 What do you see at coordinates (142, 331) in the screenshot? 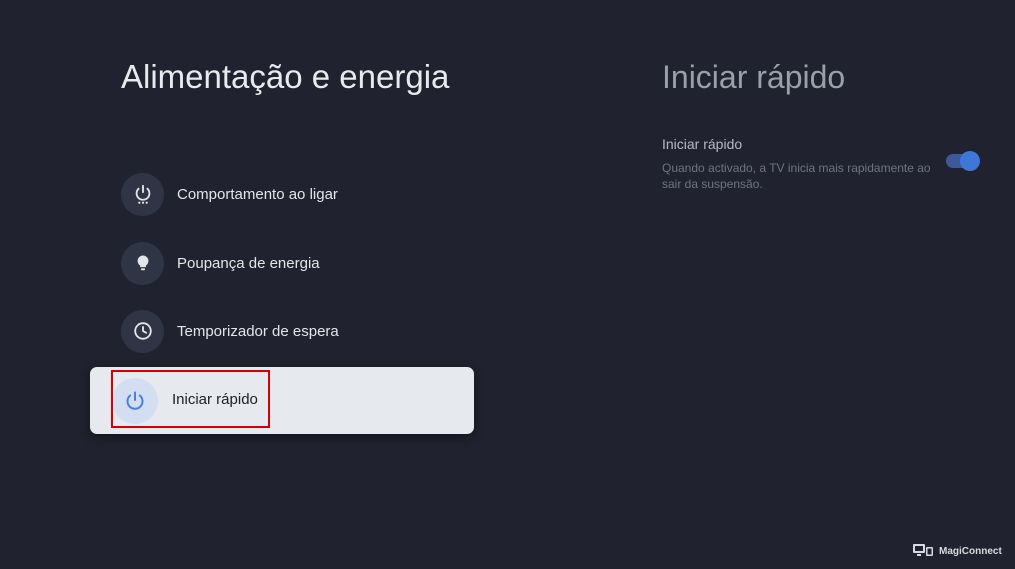
I see `clock-icon` at bounding box center [142, 331].